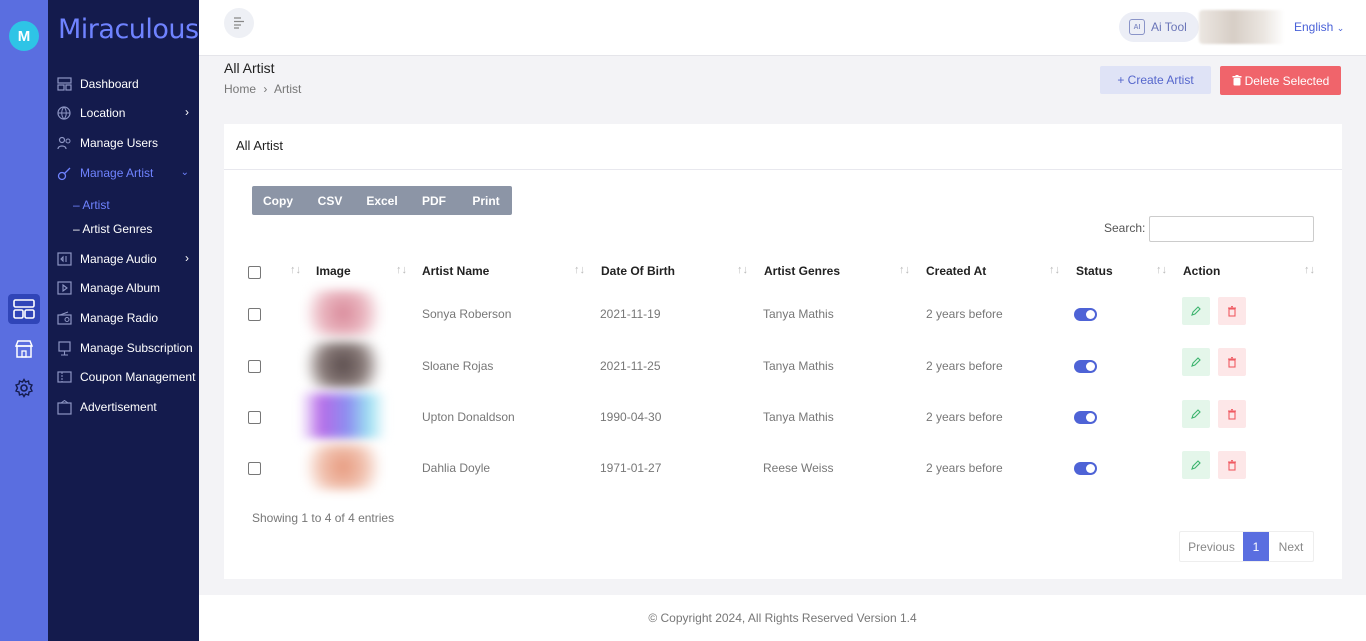 The height and width of the screenshot is (641, 1366). What do you see at coordinates (382, 200) in the screenshot?
I see `excel-button: Excel` at bounding box center [382, 200].